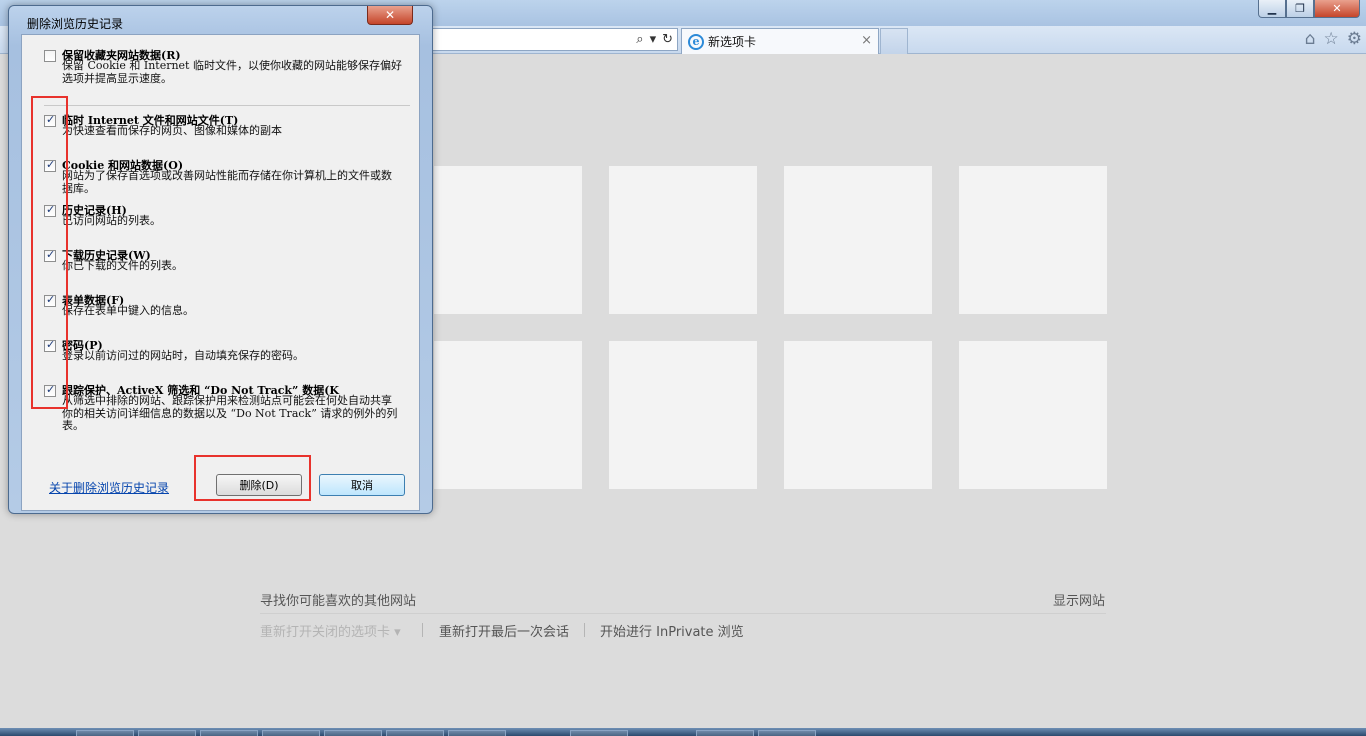 The image size is (1366, 736). What do you see at coordinates (672, 630) in the screenshot?
I see `inprivate-link: 开始进行 InPrivate 浏览` at bounding box center [672, 630].